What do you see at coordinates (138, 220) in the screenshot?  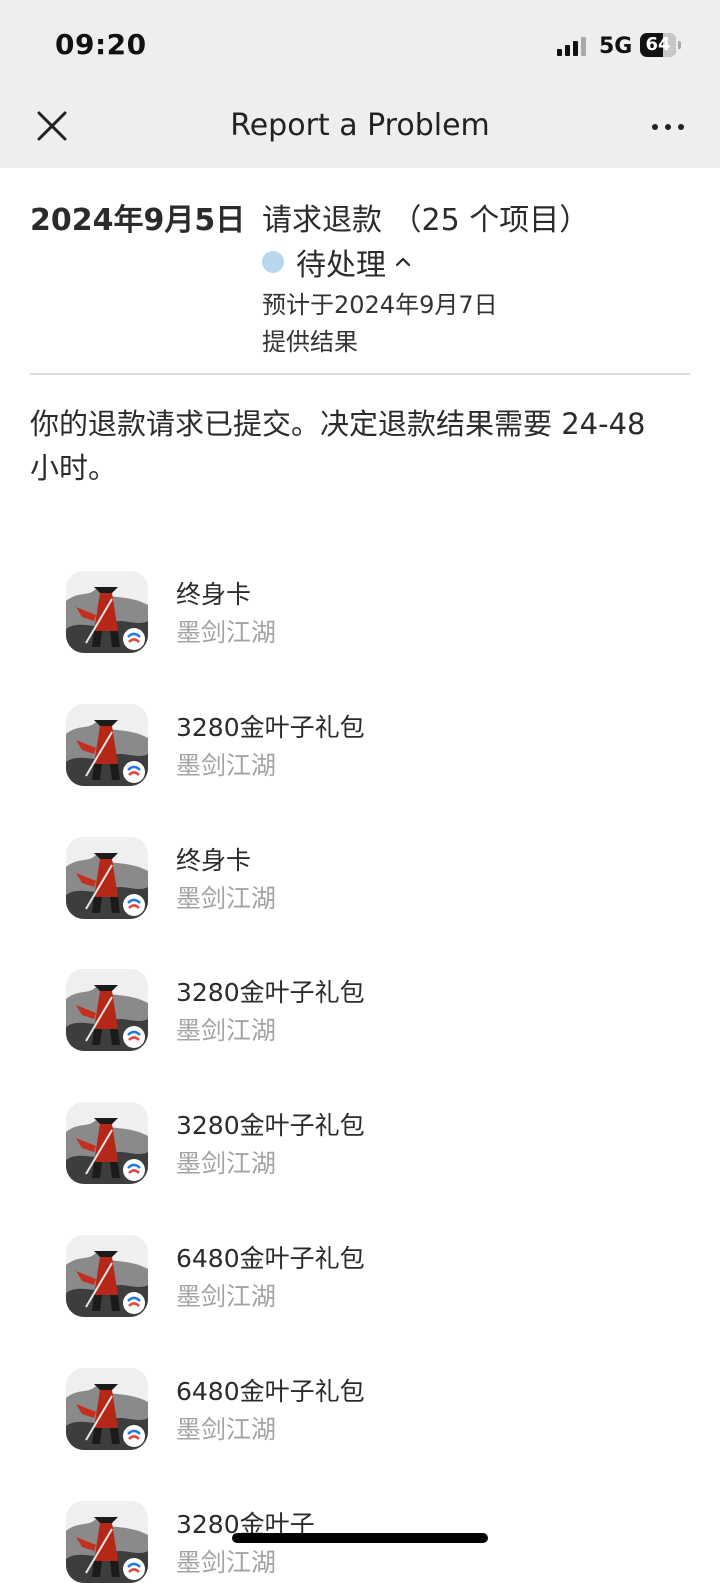 I see `request-date: 2024年9月5日` at bounding box center [138, 220].